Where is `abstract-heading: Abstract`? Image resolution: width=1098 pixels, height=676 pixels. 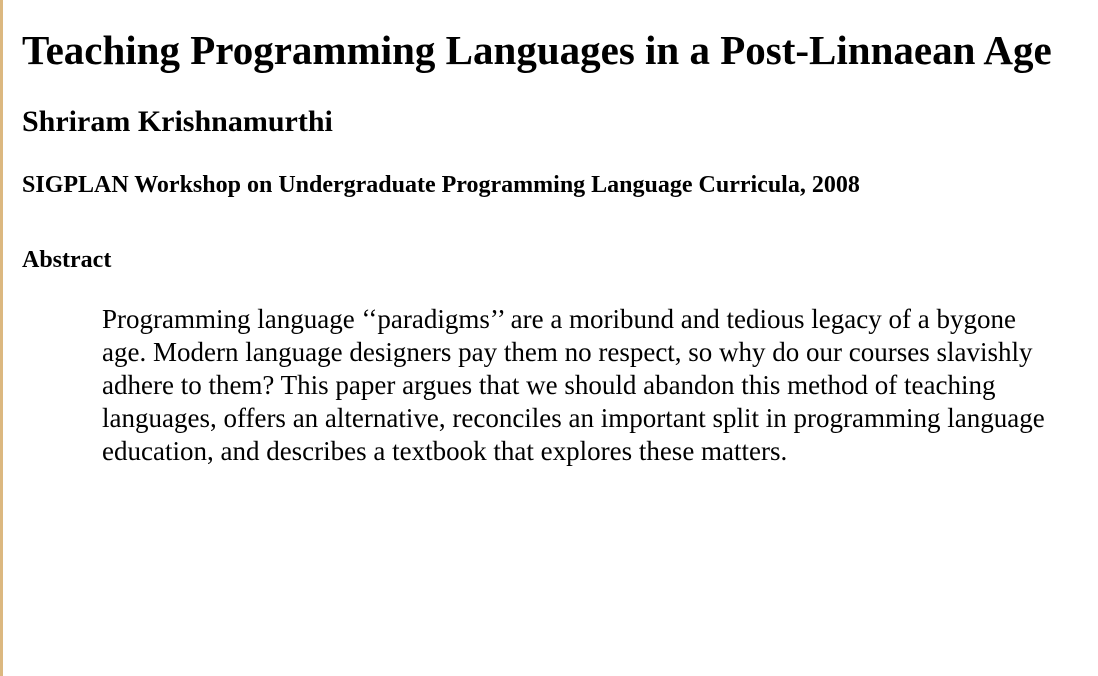 abstract-heading: Abstract is located at coordinates (67, 260).